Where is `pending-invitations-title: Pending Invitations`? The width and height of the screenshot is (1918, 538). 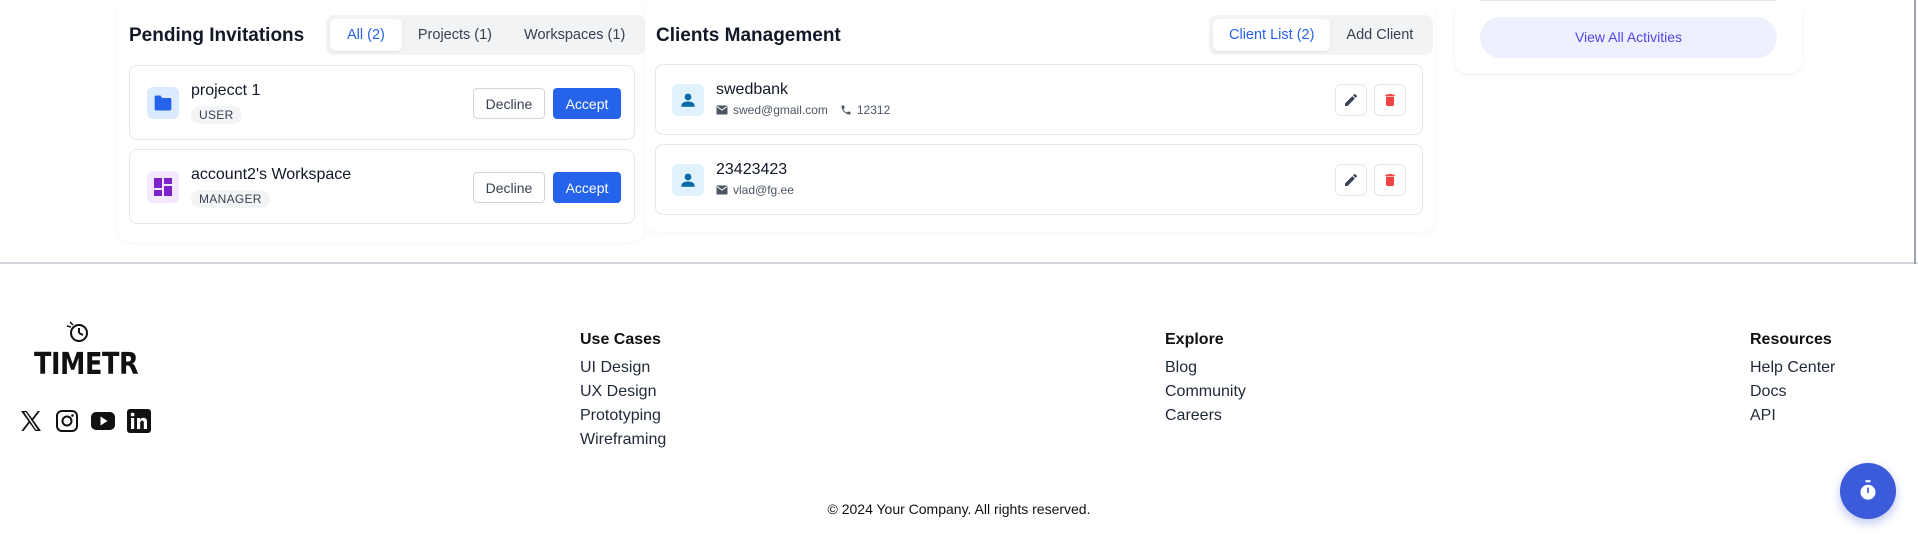 pending-invitations-title: Pending Invitations is located at coordinates (217, 35).